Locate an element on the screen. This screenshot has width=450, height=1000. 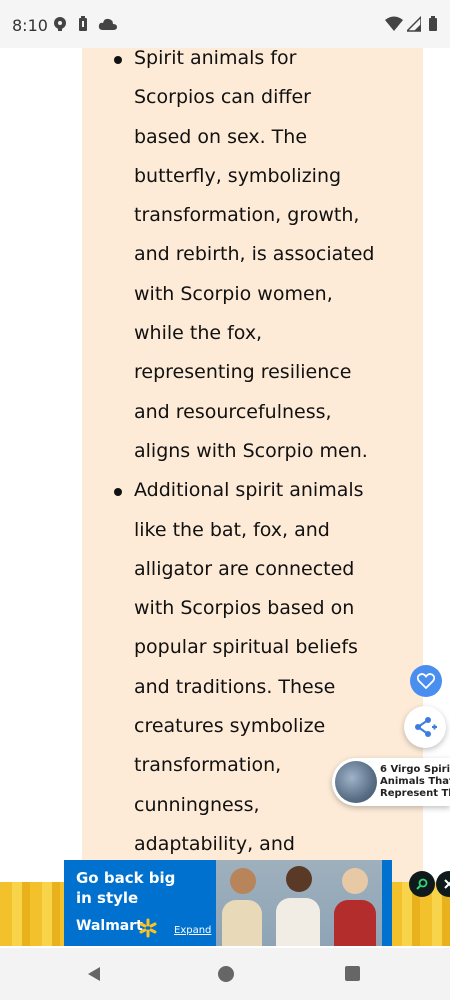
bullet-line: with Scorpios based on is located at coordinates (244, 608).